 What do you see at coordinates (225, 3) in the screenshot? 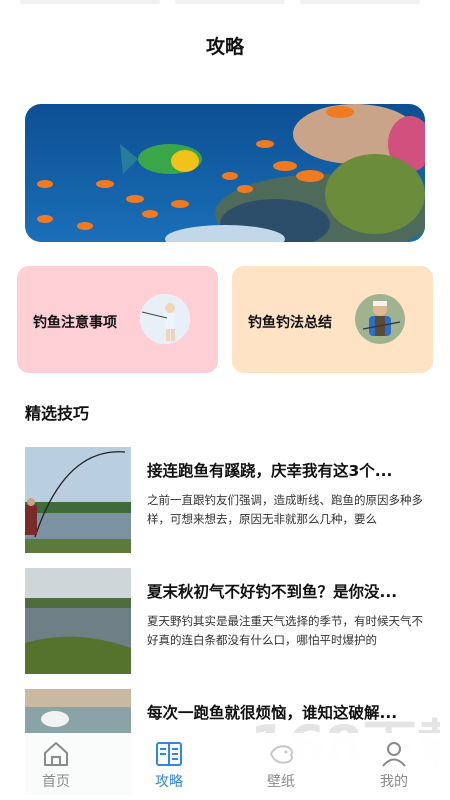
I see `status-strip` at bounding box center [225, 3].